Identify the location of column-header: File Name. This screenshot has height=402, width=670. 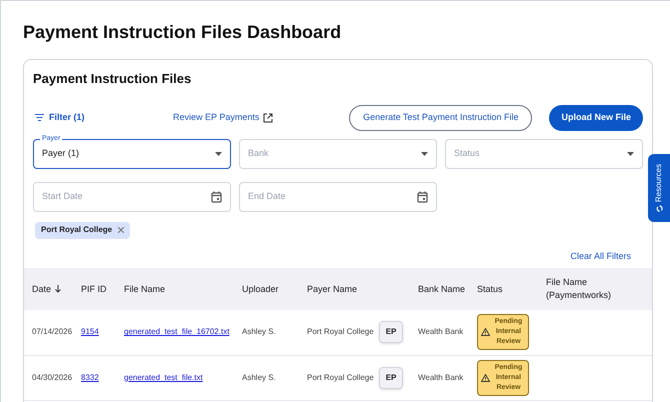
(183, 289).